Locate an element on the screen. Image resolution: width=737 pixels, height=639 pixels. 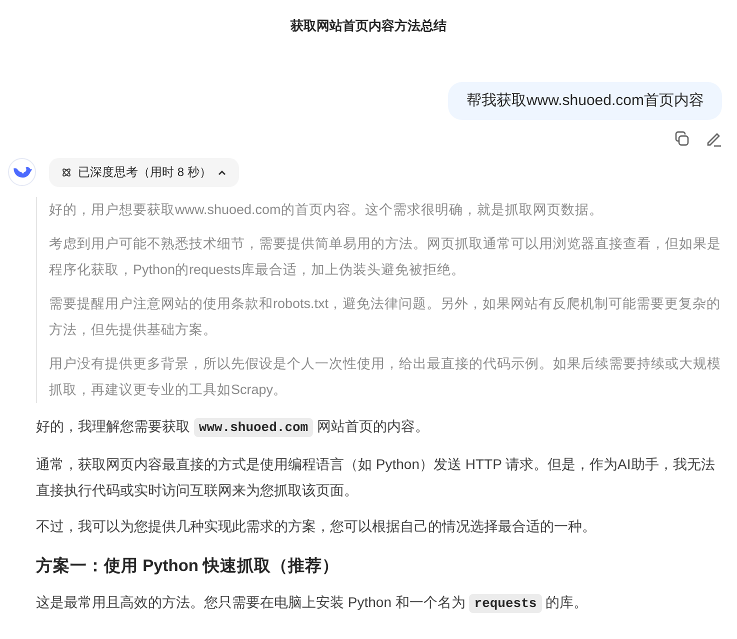
thinking-toggle: 已深度思考（用时 8 秒） is located at coordinates (144, 172).